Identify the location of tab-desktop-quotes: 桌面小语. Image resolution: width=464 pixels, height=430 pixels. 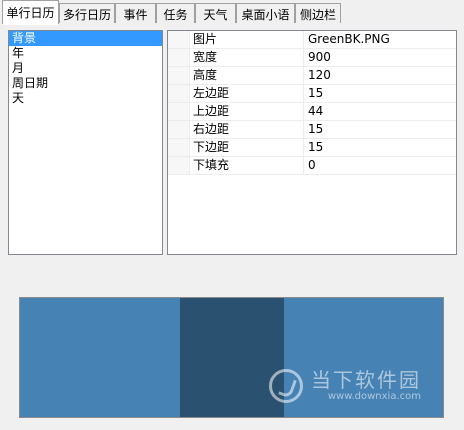
(265, 13).